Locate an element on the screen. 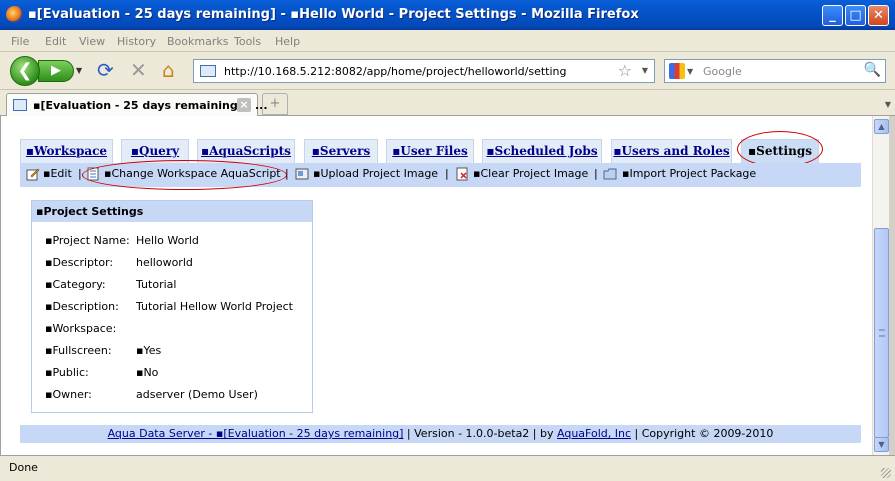  footer-copyright: | Copyright © 2009-2010 is located at coordinates (702, 433).